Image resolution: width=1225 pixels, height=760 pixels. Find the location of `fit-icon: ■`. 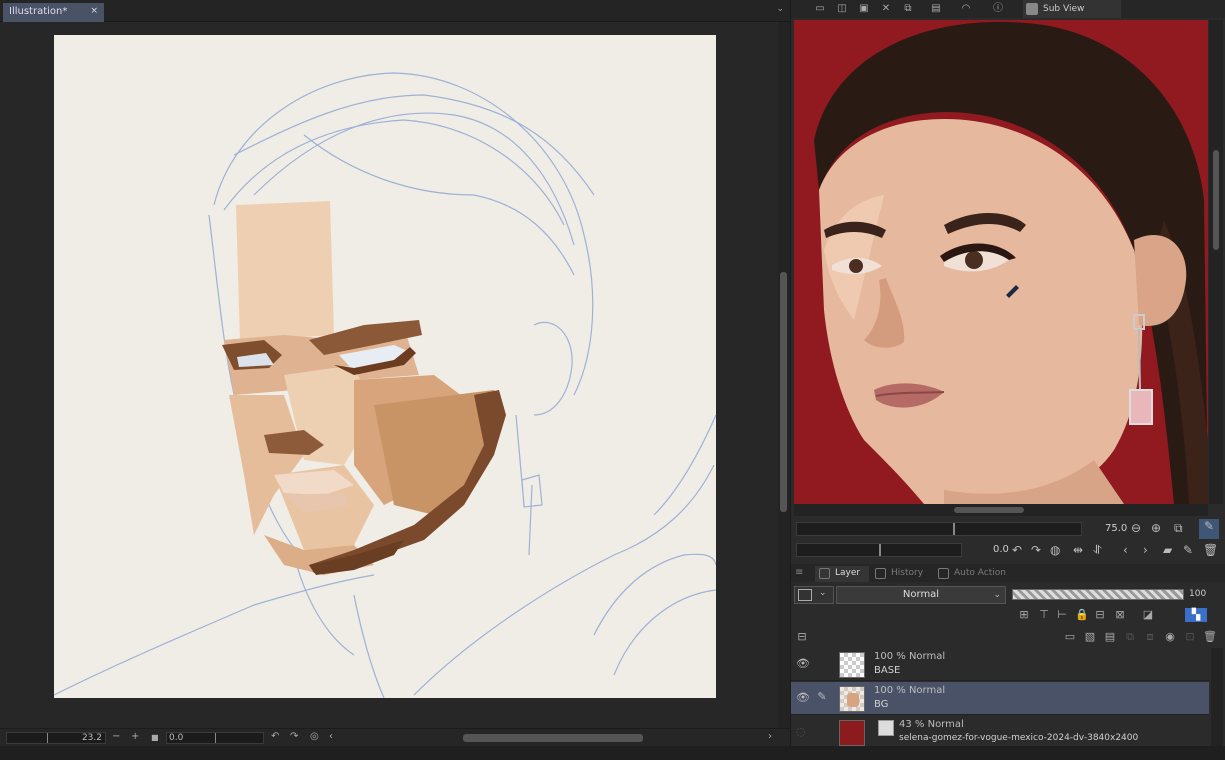

fit-icon: ■ is located at coordinates (155, 737).